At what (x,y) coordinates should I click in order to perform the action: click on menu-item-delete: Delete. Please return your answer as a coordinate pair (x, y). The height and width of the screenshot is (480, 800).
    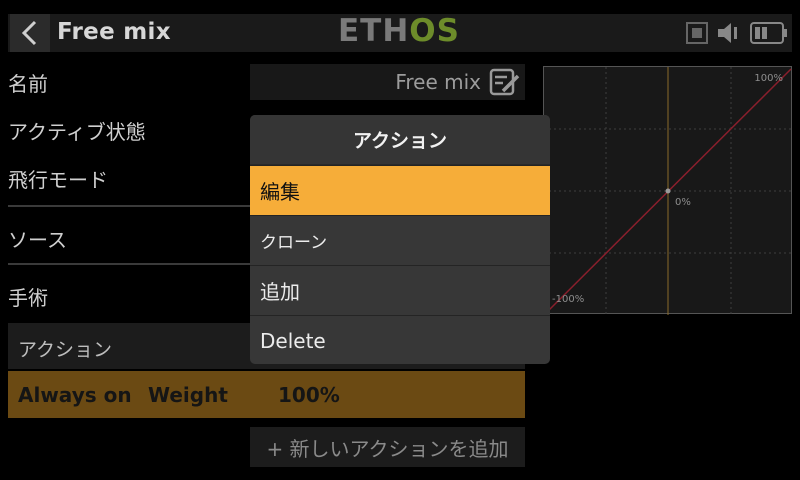
    Looking at the image, I should click on (400, 339).